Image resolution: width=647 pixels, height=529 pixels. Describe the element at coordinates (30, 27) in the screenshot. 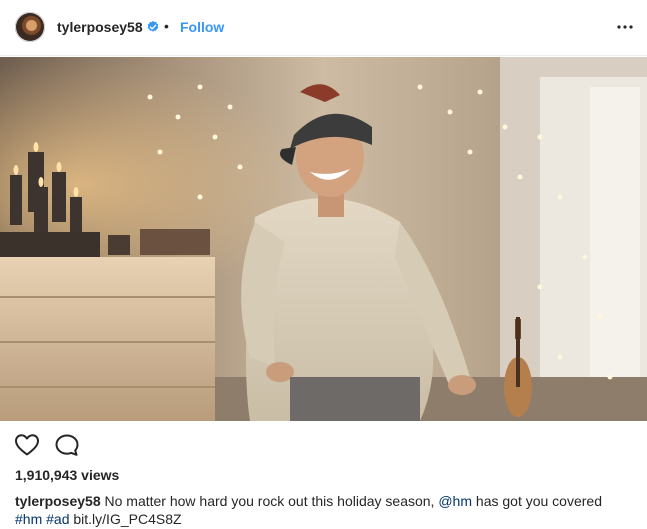

I see `avatar` at that location.